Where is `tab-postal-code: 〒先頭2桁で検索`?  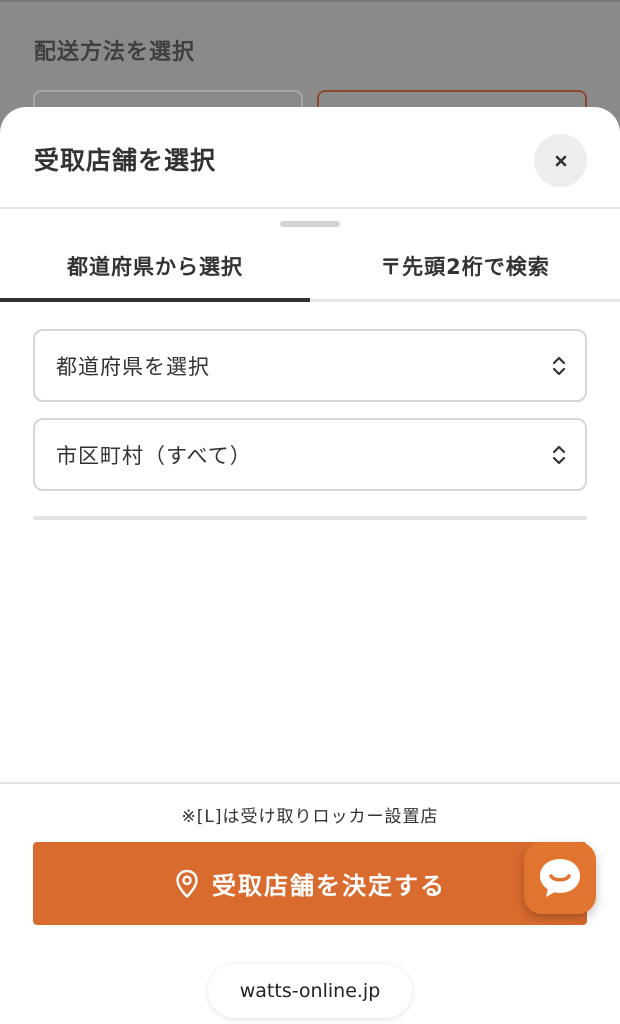
tab-postal-code: 〒先頭2桁で検索 is located at coordinates (465, 266).